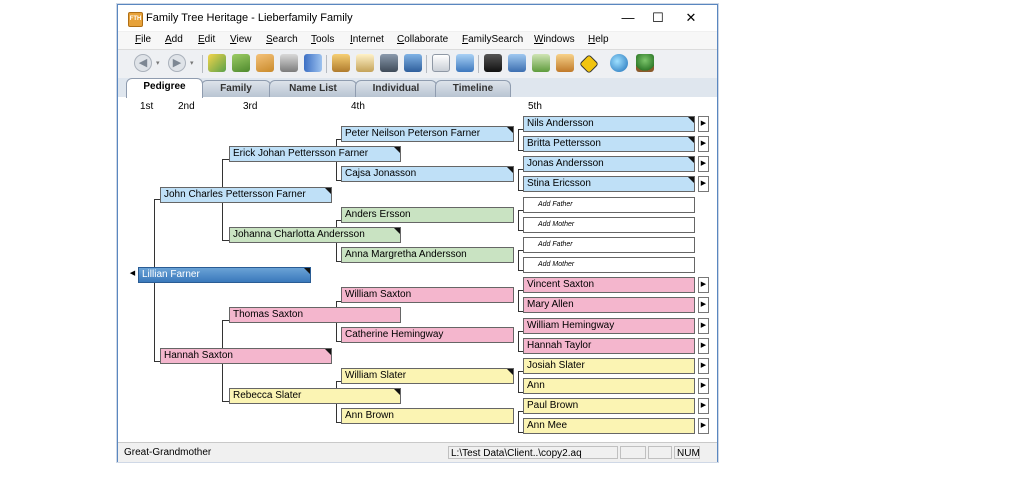 This screenshot has height=494, width=1024. Describe the element at coordinates (609, 406) in the screenshot. I see `person-gen5: Paul Brown` at that location.